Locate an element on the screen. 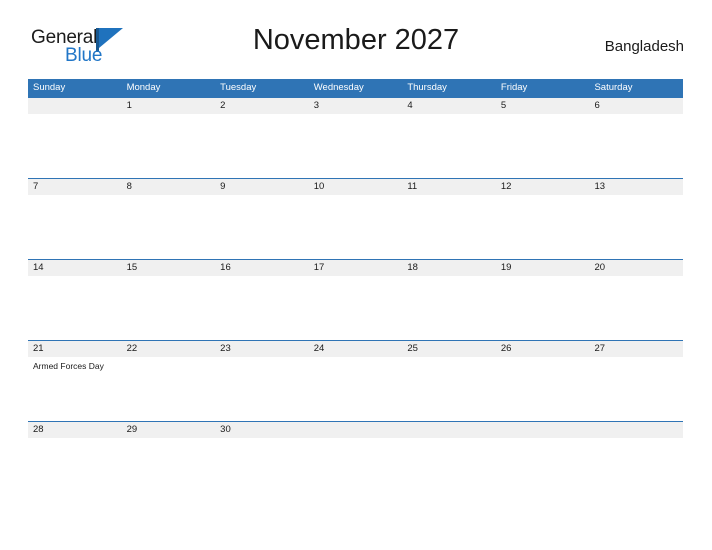 This screenshot has height=550, width=712. day-number-5: 5 is located at coordinates (543, 106).